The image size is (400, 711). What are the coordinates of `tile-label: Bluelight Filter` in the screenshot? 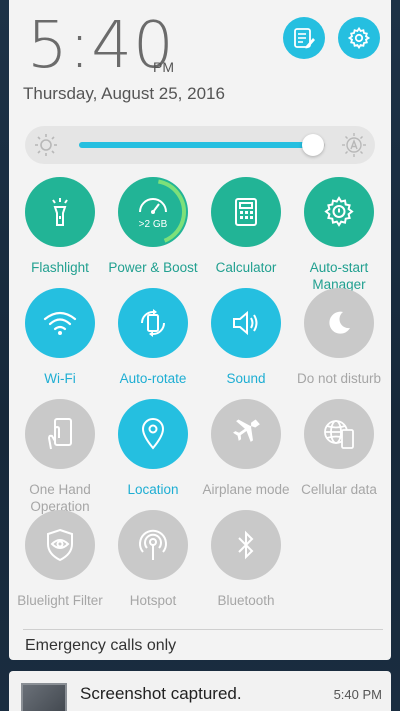 It's located at (60, 600).